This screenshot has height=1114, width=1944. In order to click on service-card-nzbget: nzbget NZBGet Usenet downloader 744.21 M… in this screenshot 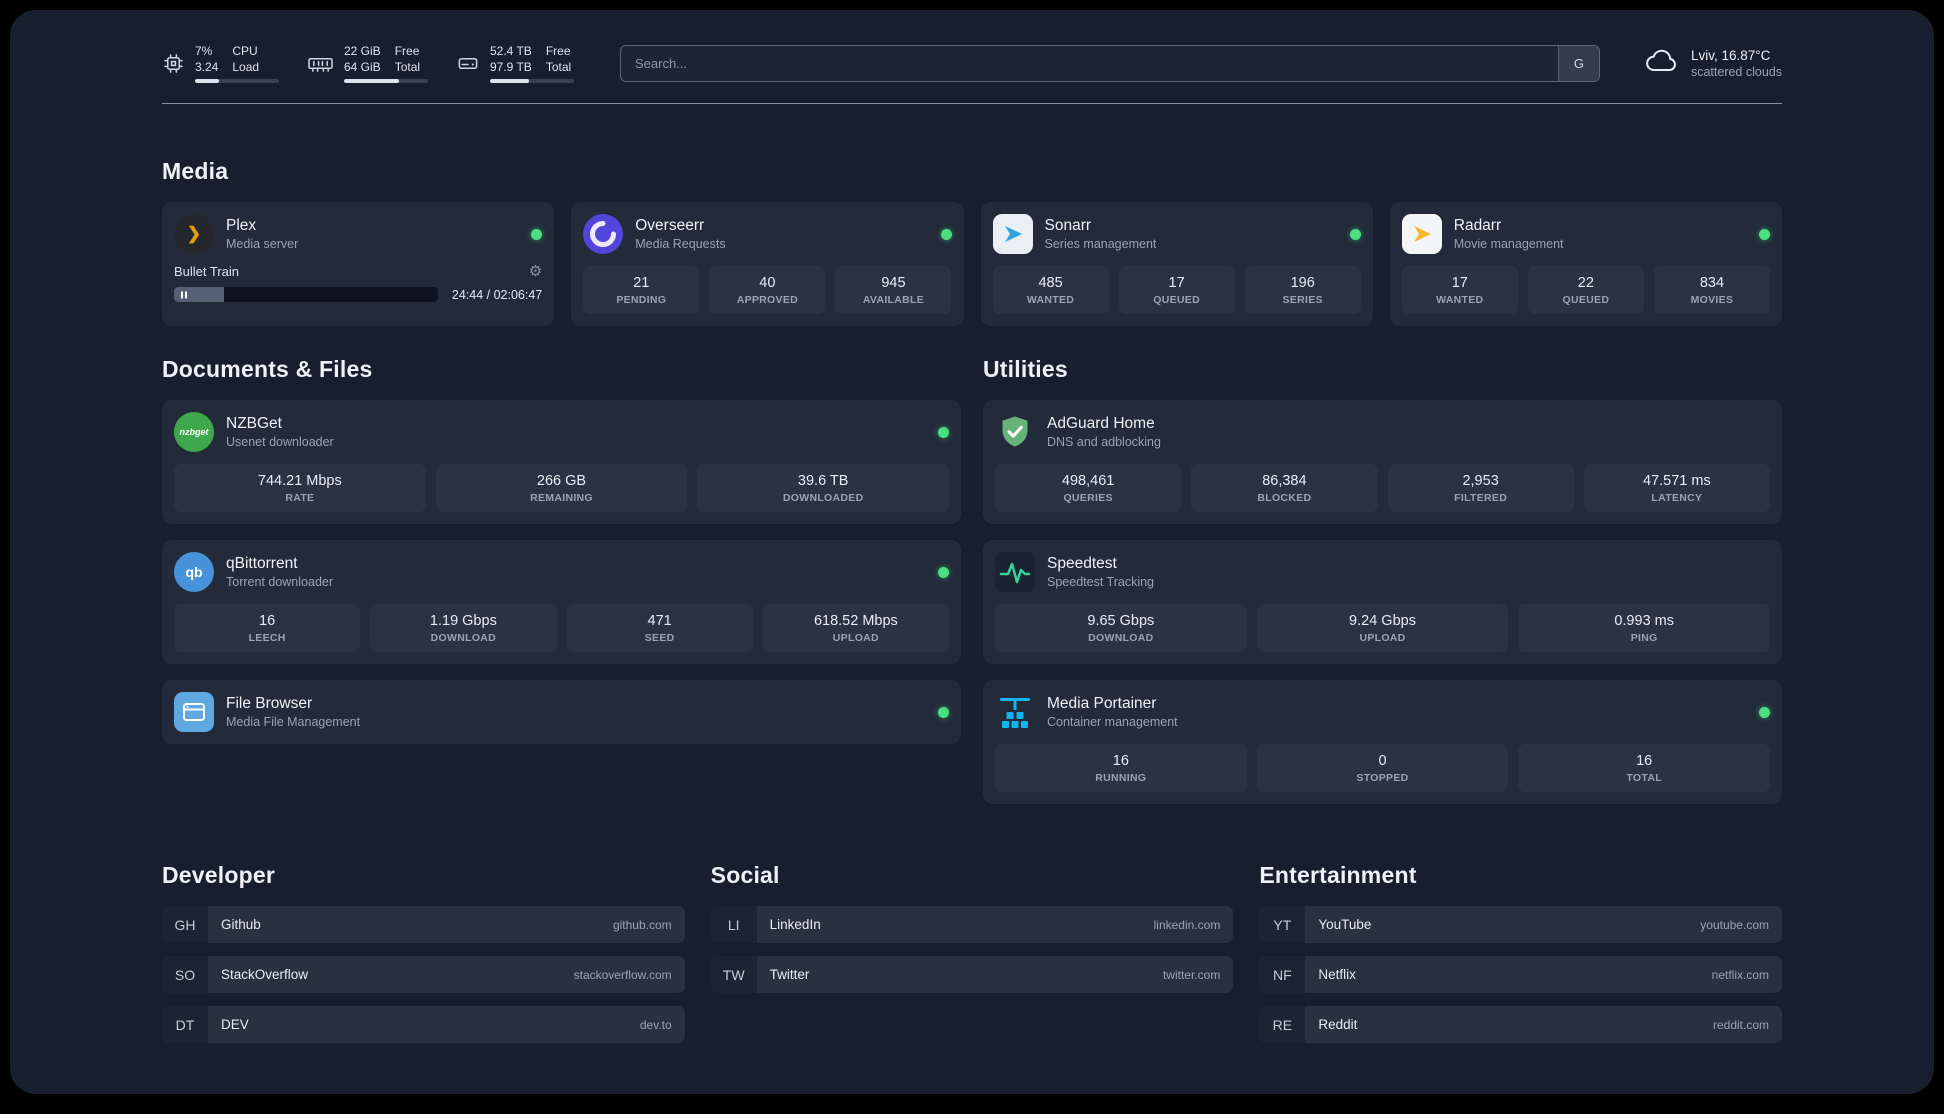, I will do `click(561, 462)`.